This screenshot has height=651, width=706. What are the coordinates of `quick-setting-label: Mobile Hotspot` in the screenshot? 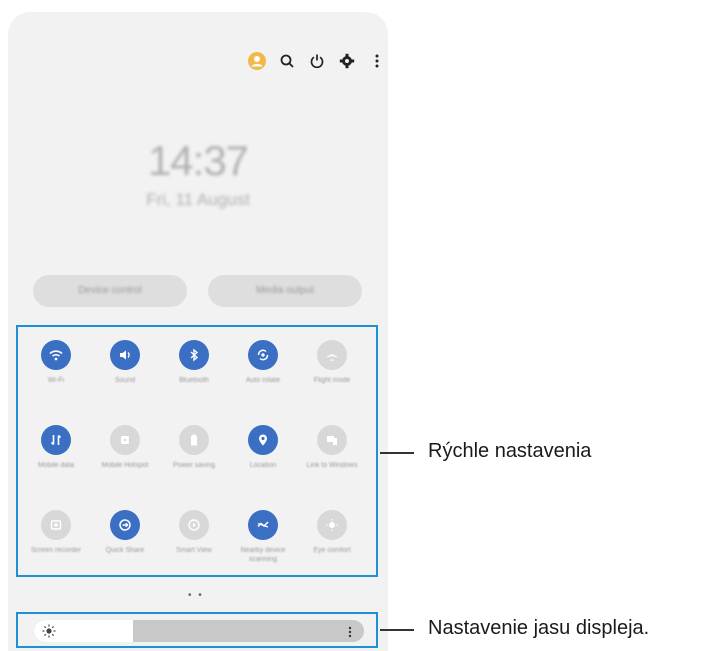 It's located at (125, 465).